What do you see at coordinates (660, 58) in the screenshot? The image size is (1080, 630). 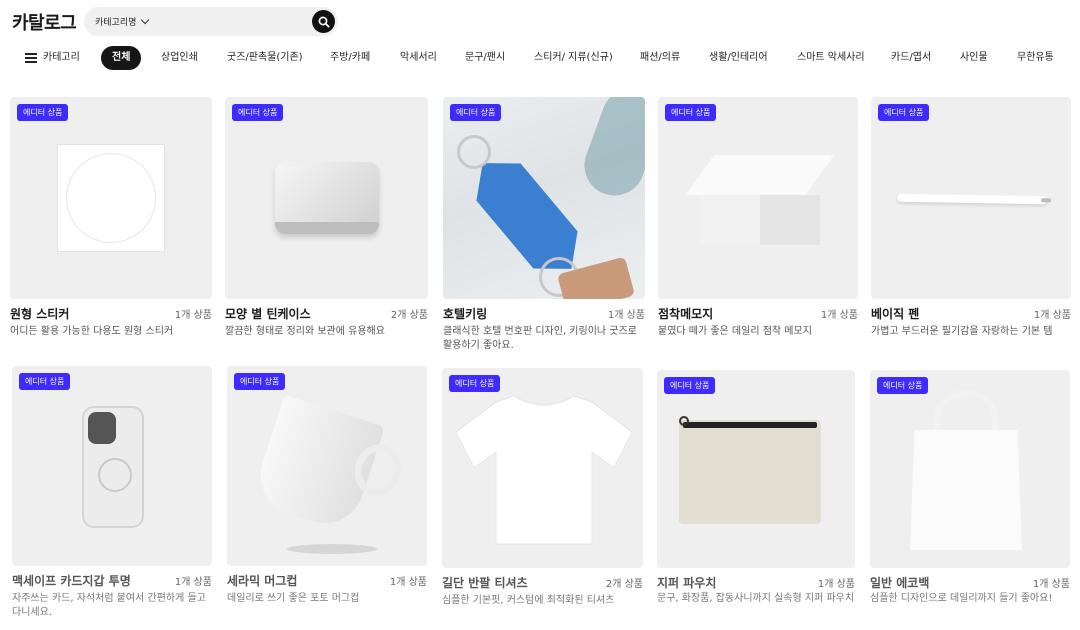 I see `nav-item-fashion: 패션/의류` at bounding box center [660, 58].